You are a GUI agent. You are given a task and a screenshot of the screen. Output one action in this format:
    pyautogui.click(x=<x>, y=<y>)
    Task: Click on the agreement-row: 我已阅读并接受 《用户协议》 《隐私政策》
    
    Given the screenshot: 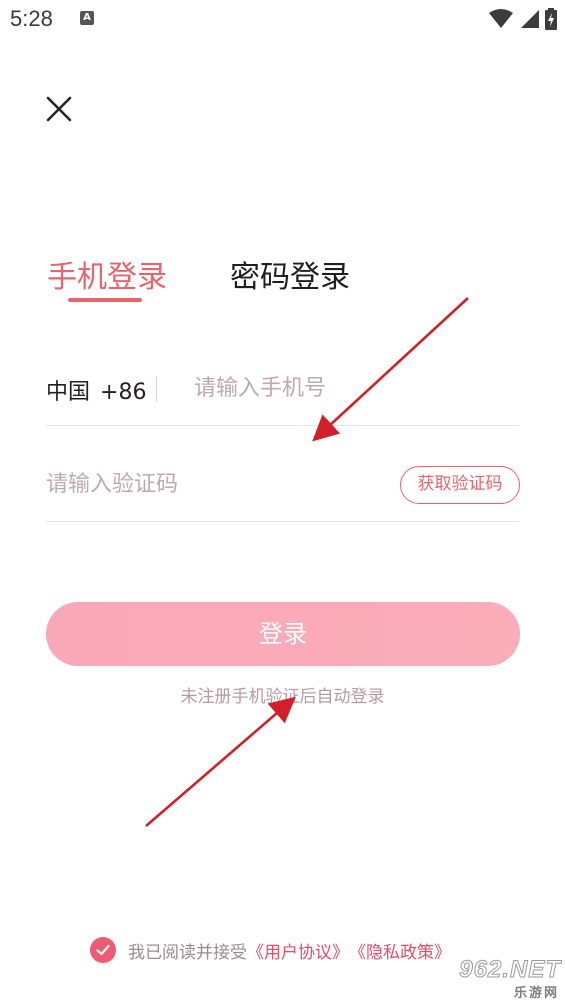 What is the action you would take?
    pyautogui.click(x=270, y=950)
    